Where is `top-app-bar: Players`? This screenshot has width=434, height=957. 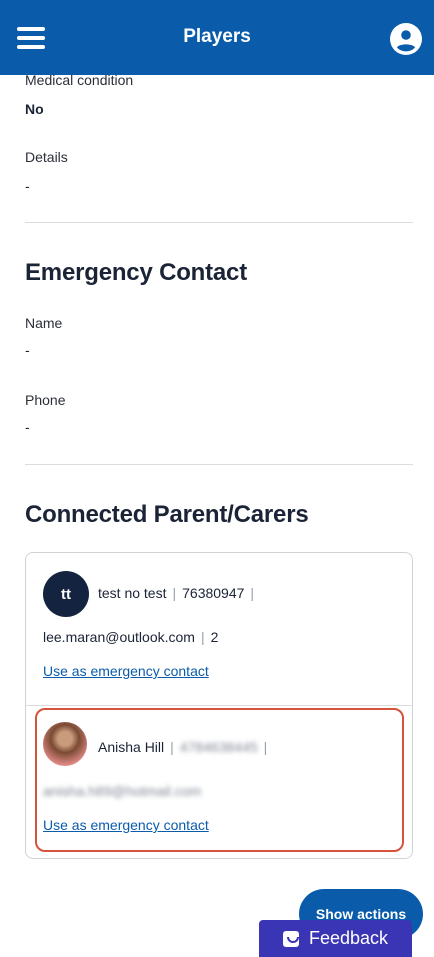 top-app-bar: Players is located at coordinates (217, 37).